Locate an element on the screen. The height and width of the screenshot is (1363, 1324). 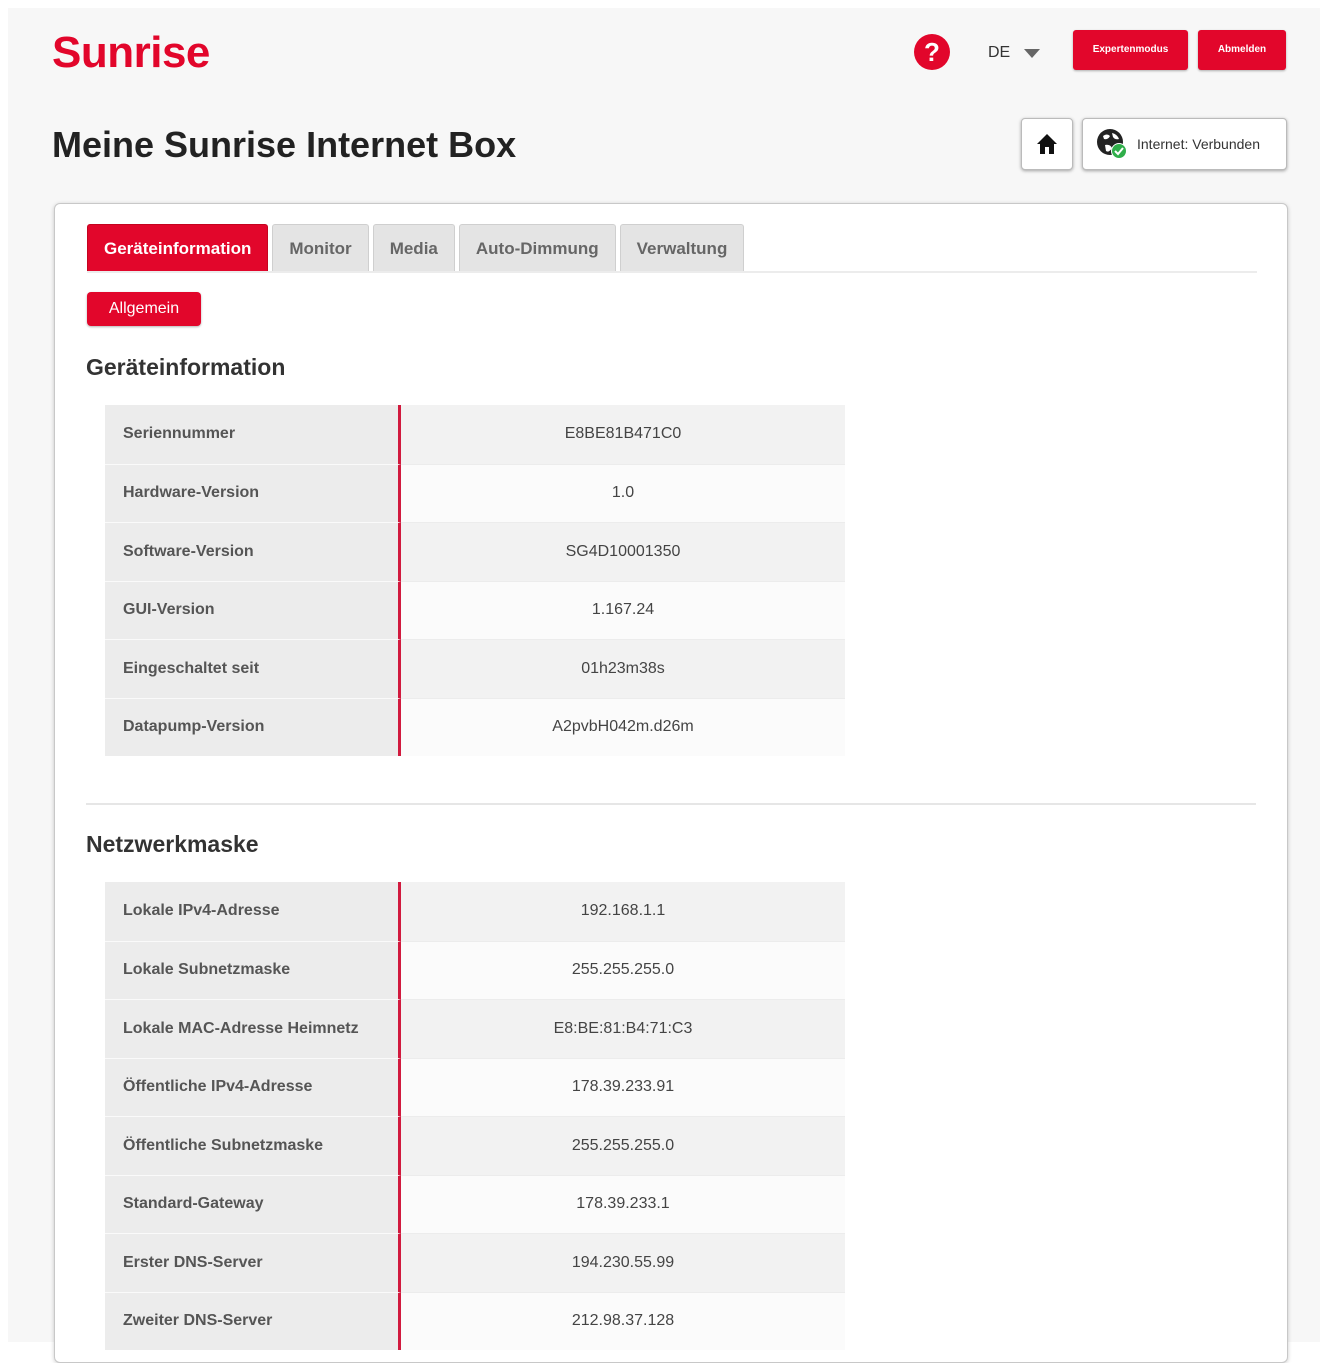
row-label: Lokale Subnetzmaske is located at coordinates (253, 969).